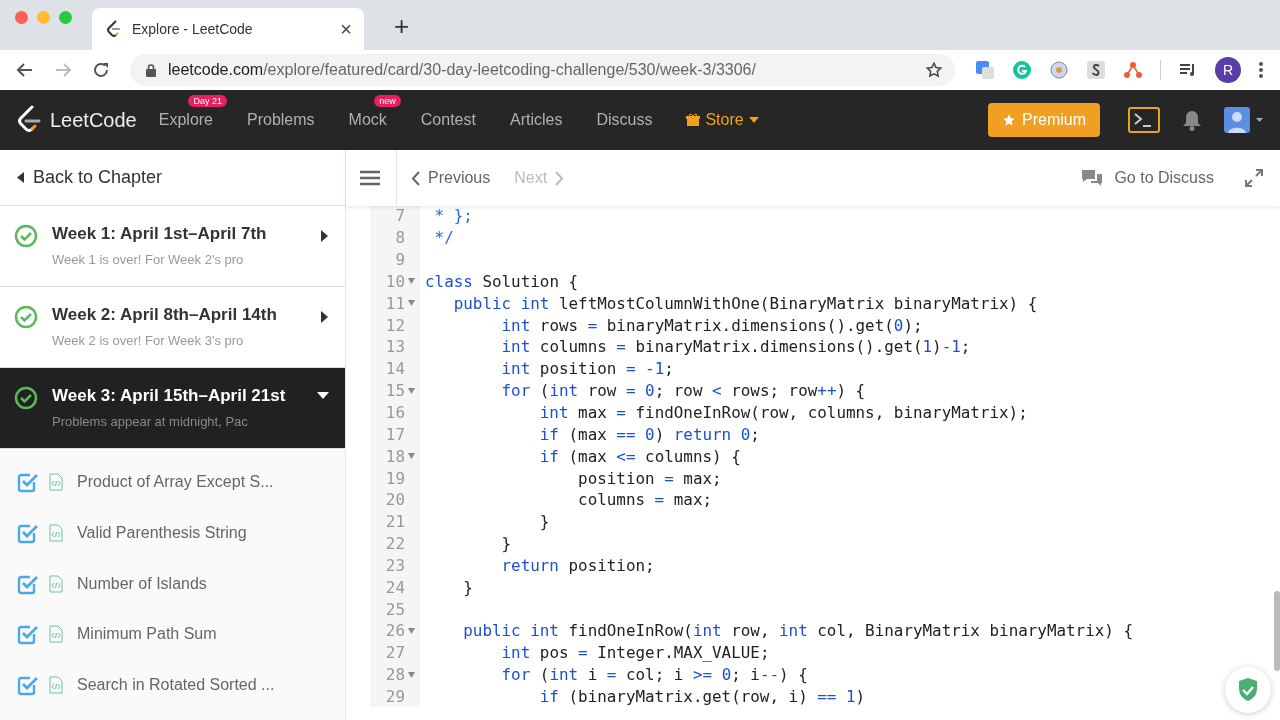 The width and height of the screenshot is (1280, 720). Describe the element at coordinates (1254, 178) in the screenshot. I see `expand-icon` at that location.